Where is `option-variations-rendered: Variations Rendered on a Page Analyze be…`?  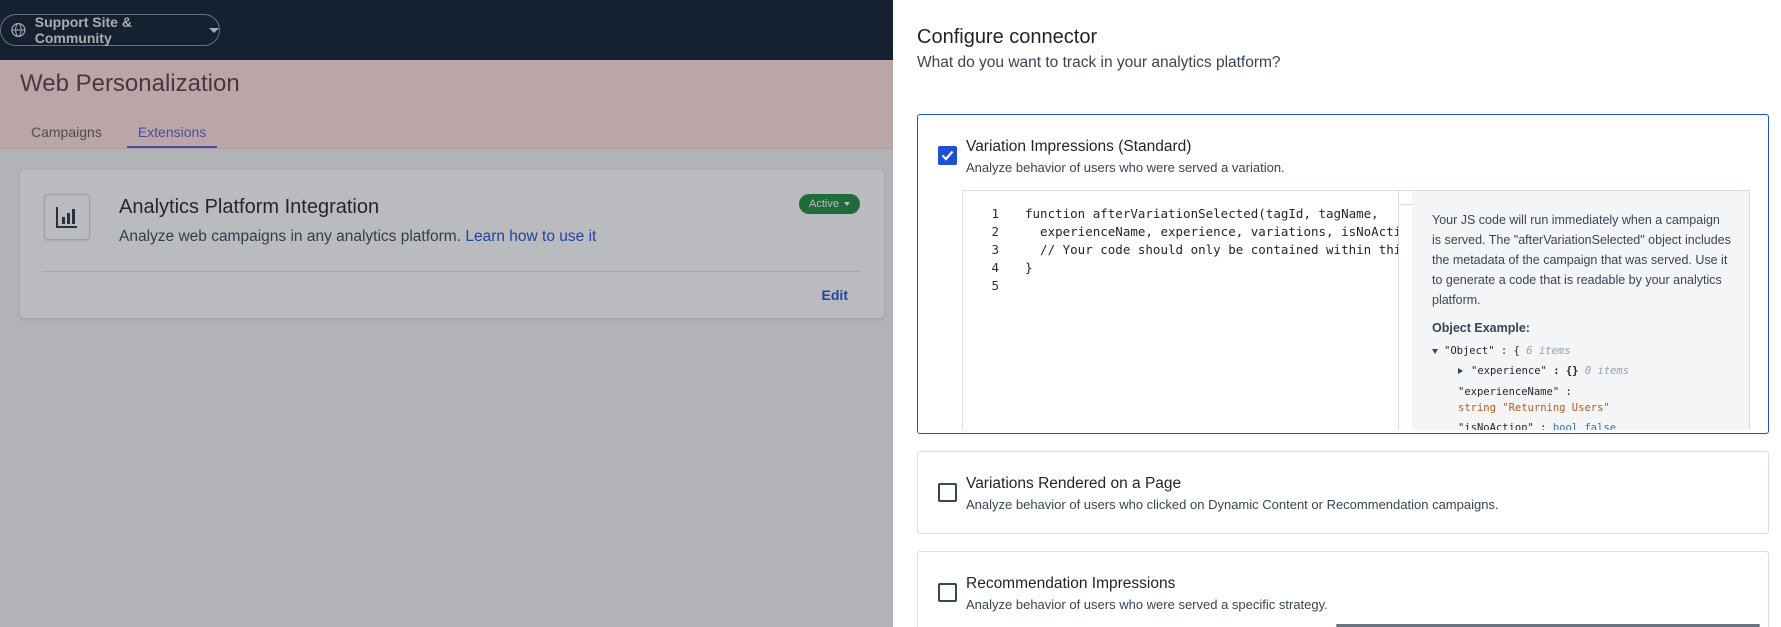
option-variations-rendered: Variations Rendered on a Page Analyze be… is located at coordinates (1343, 492).